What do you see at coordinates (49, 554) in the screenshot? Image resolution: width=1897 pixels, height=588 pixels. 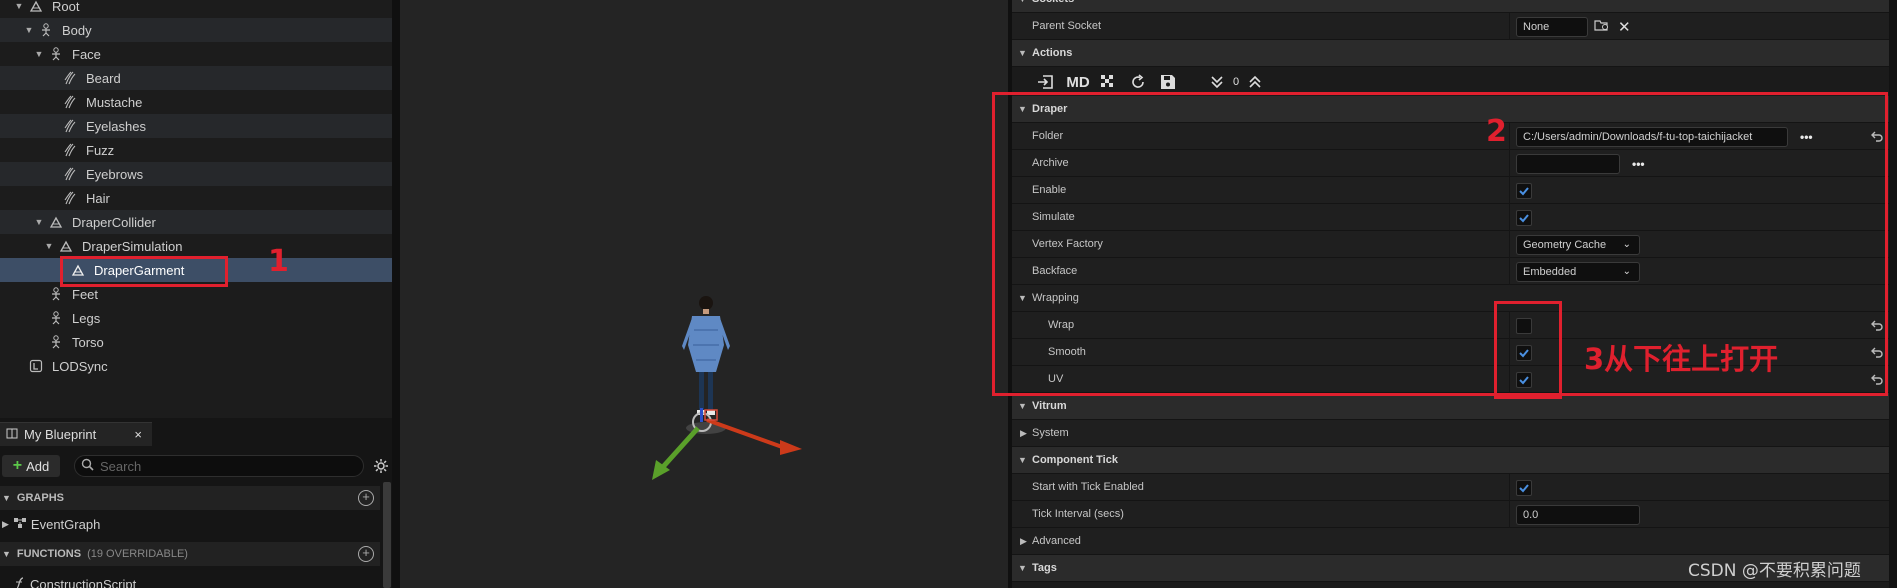 I see `functions-label: FUNCTIONS` at bounding box center [49, 554].